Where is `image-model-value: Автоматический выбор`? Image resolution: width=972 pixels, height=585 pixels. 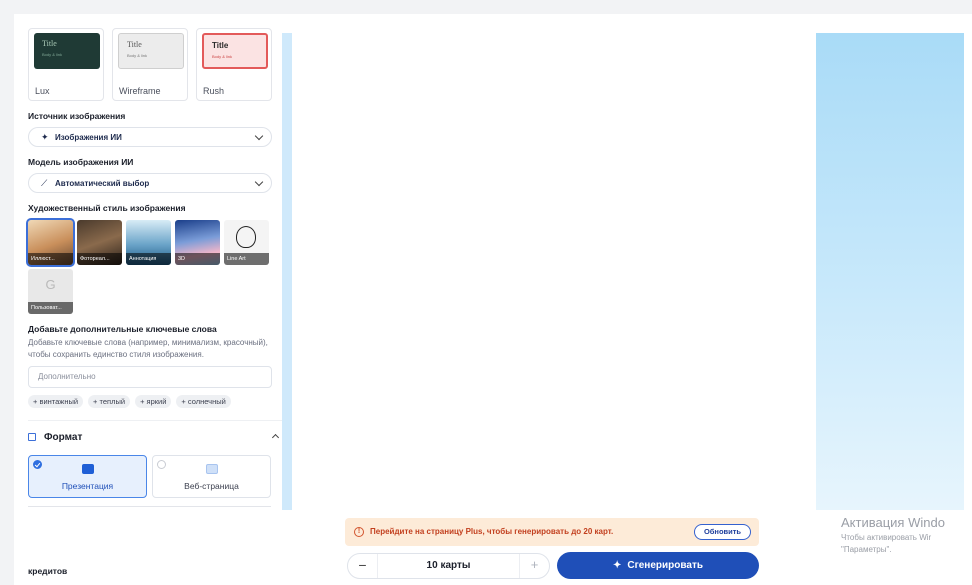 image-model-value: Автоматический выбор is located at coordinates (102, 183).